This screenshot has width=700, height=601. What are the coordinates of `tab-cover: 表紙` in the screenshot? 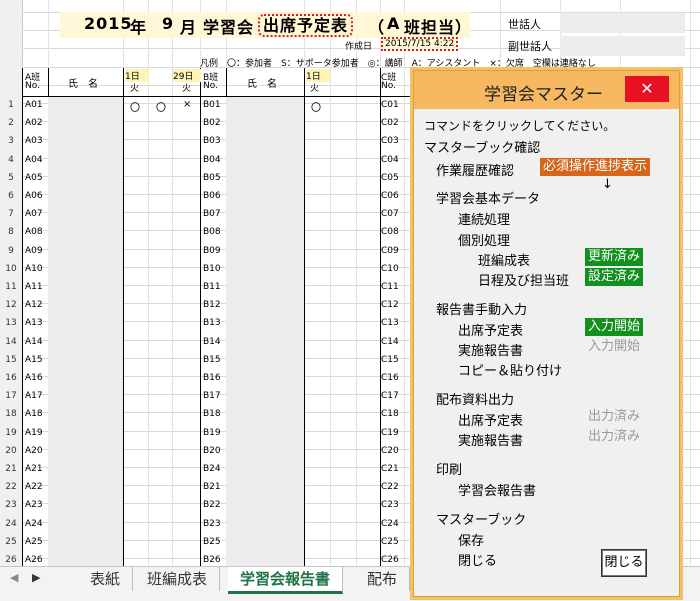 It's located at (106, 579).